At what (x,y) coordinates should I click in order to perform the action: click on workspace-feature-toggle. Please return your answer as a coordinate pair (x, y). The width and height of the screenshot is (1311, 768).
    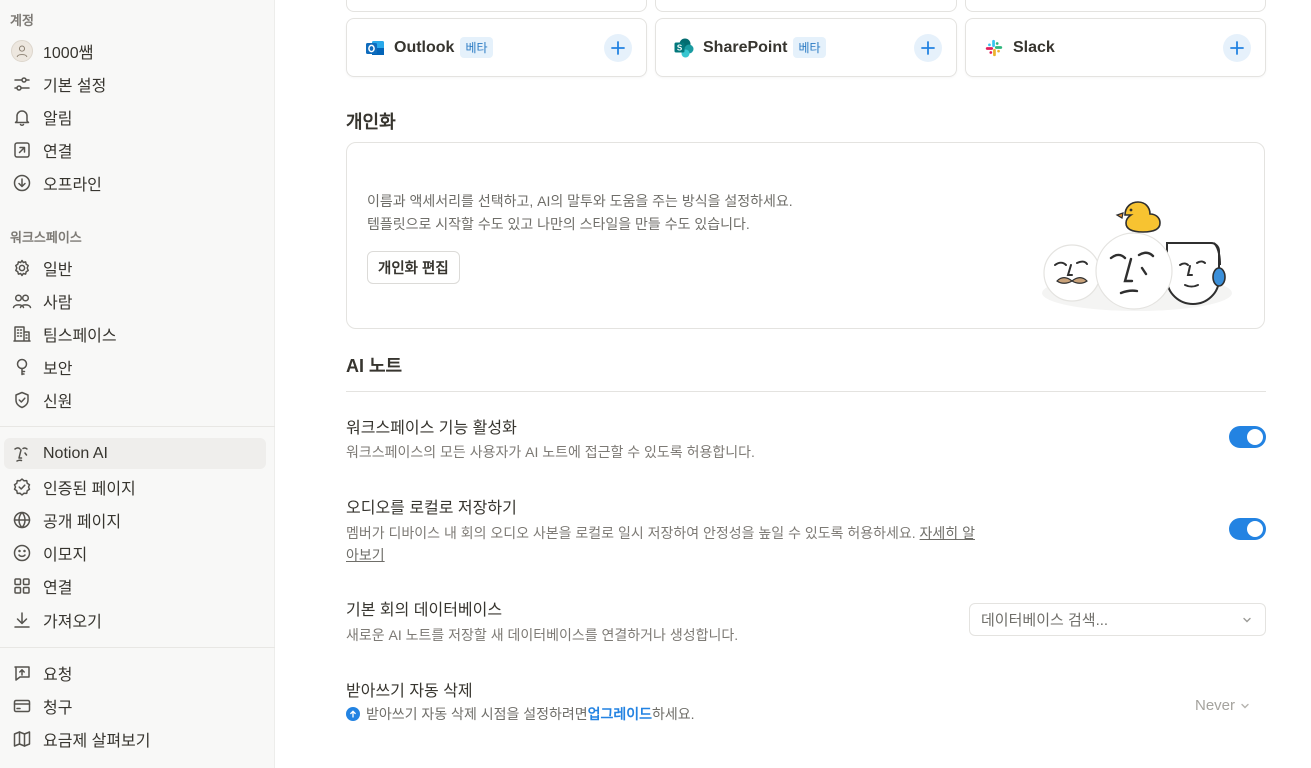
    Looking at the image, I should click on (1247, 437).